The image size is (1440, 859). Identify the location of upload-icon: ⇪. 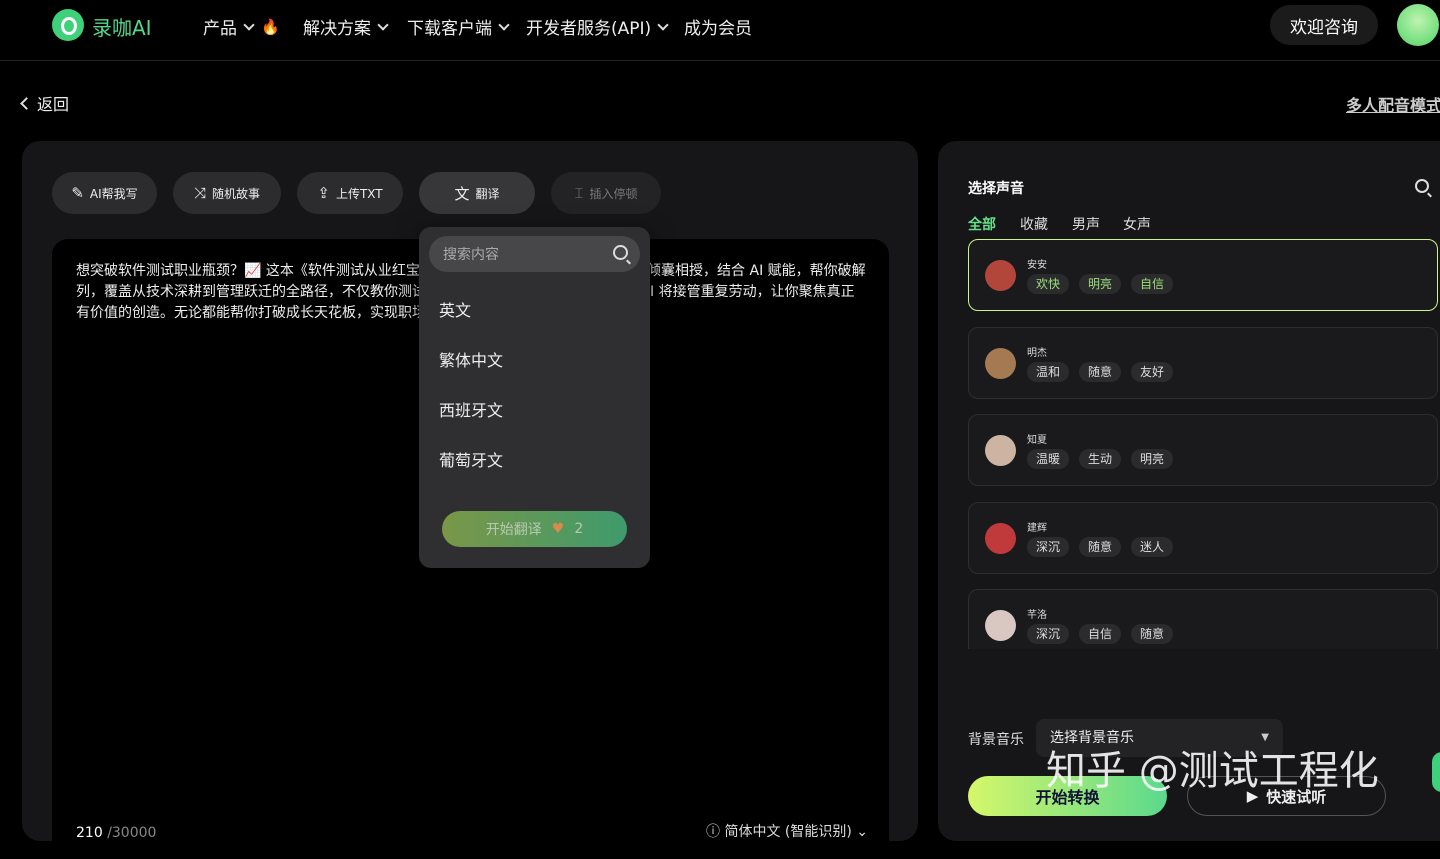
(323, 193).